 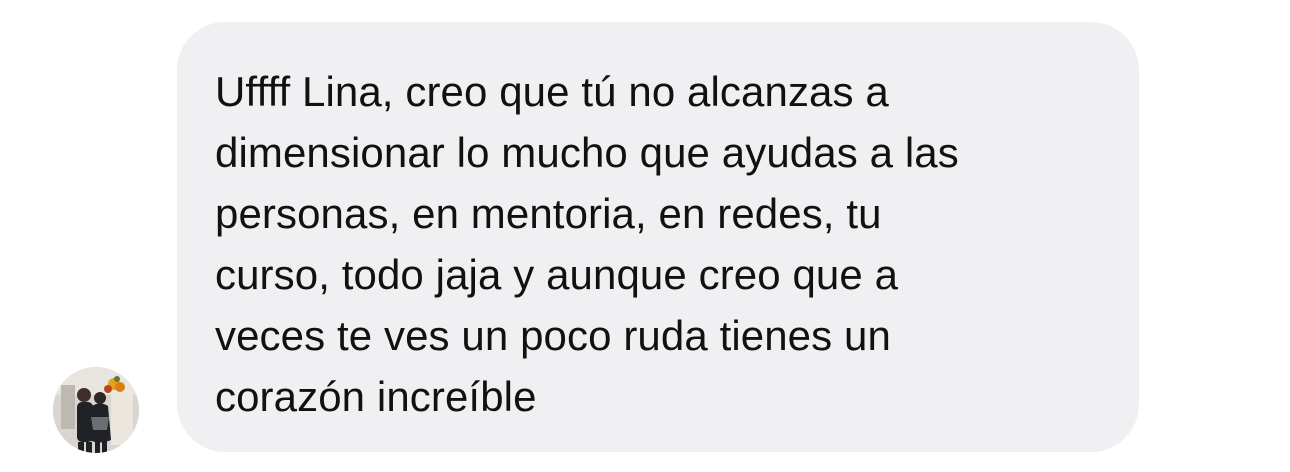 I want to click on message-line-3: personas, en mentoria, en redes, tu, so click(x=548, y=213).